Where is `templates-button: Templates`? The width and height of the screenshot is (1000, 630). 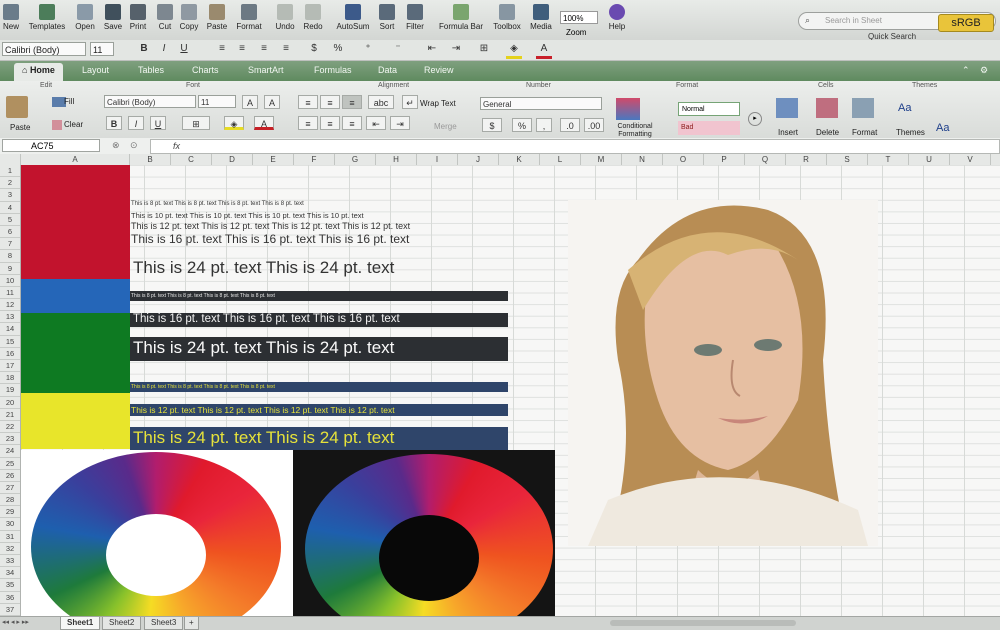 templates-button: Templates is located at coordinates (47, 20).